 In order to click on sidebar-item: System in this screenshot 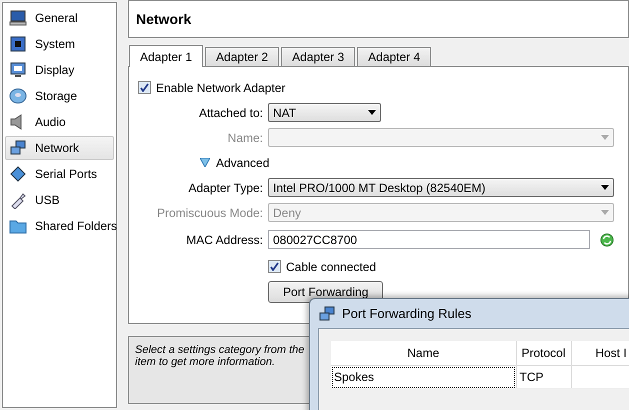, I will do `click(59, 44)`.